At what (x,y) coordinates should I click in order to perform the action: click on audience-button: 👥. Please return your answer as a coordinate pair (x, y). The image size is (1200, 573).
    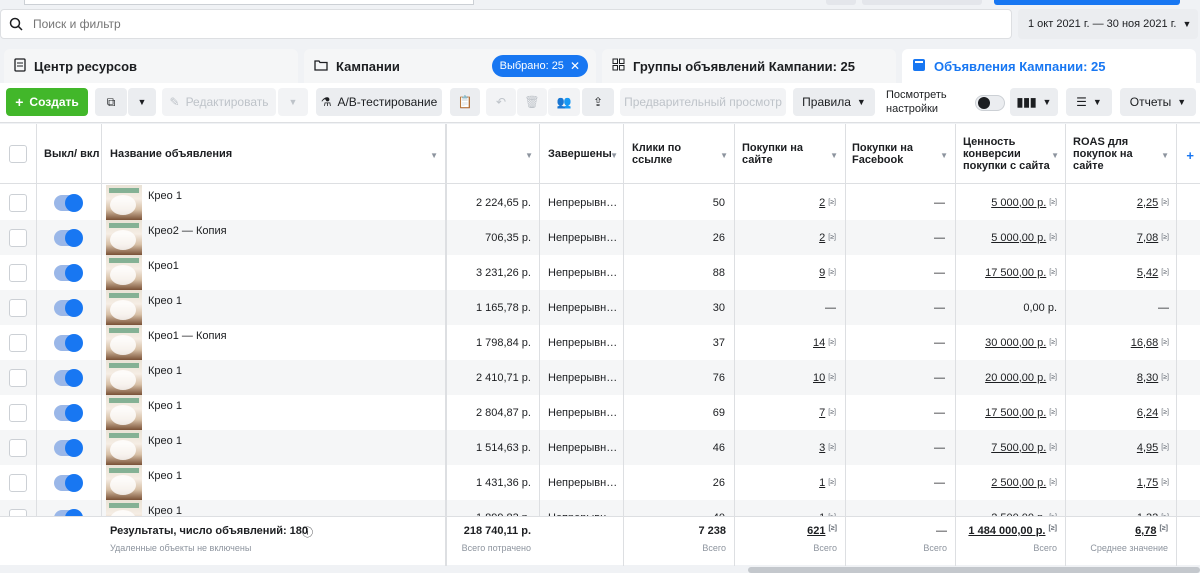
    Looking at the image, I should click on (564, 102).